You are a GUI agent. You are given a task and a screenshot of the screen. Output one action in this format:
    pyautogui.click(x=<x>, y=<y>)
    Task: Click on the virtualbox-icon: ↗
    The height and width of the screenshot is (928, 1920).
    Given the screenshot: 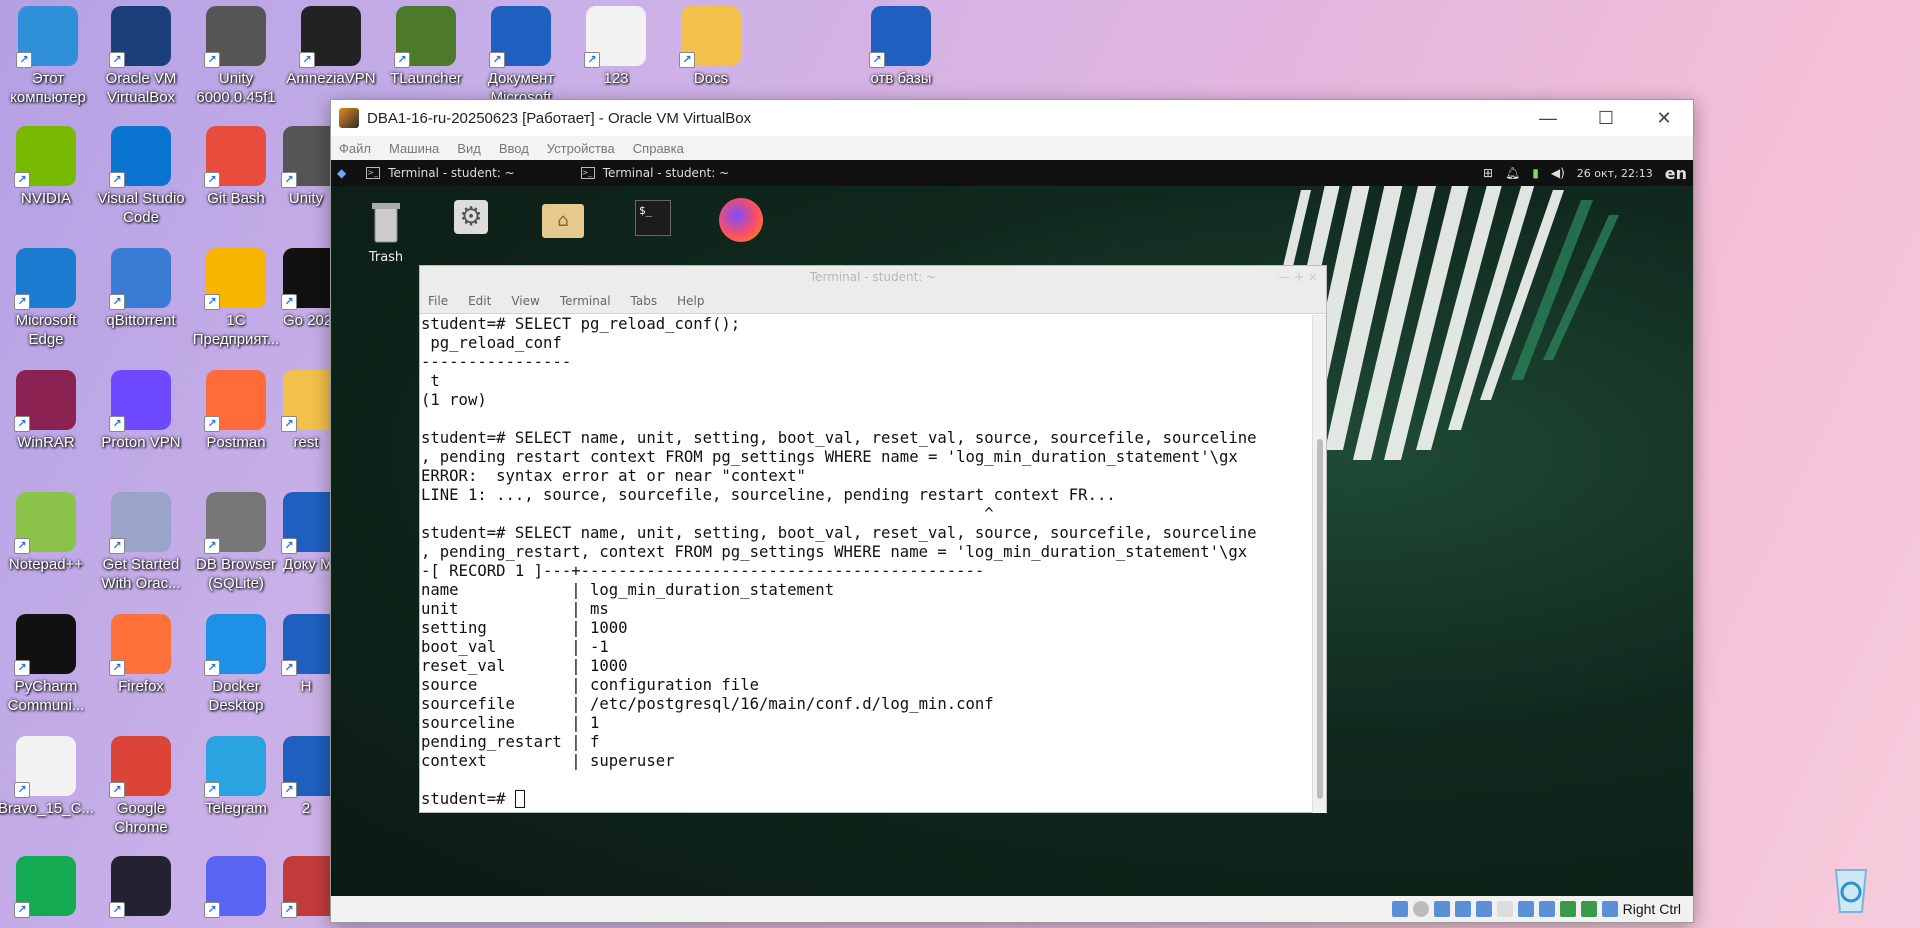 What is the action you would take?
    pyautogui.click(x=140, y=37)
    